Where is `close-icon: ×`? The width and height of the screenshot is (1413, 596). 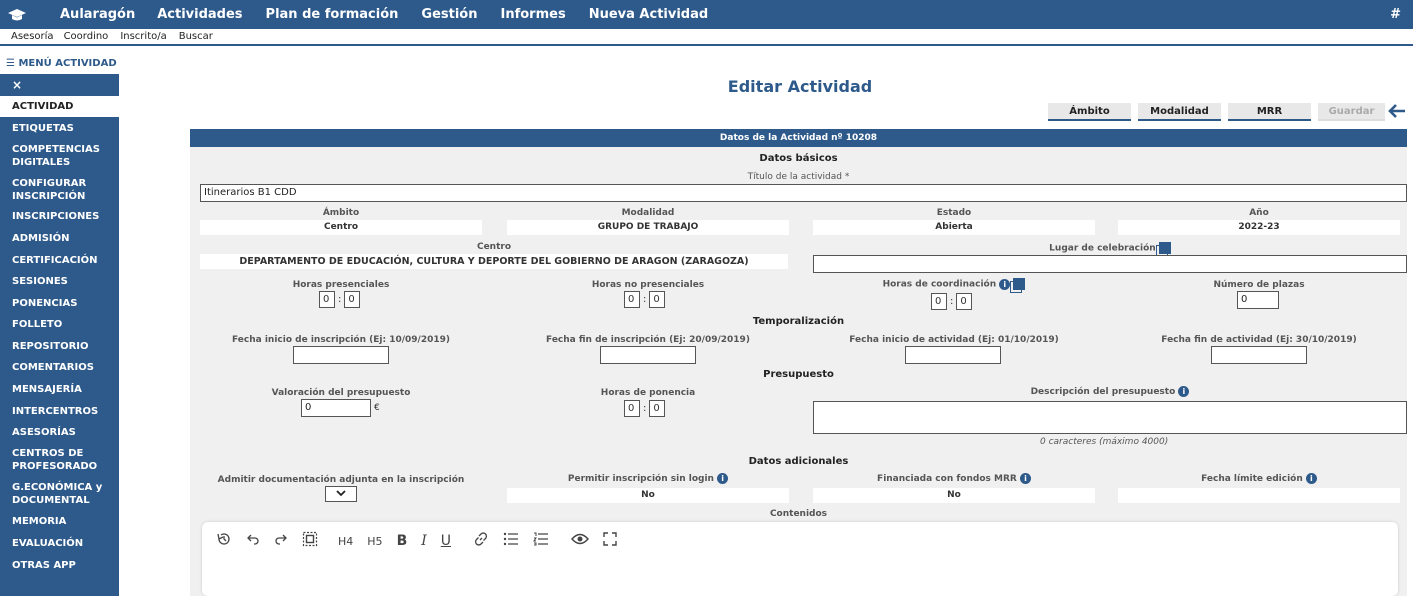
close-icon: × is located at coordinates (59, 85).